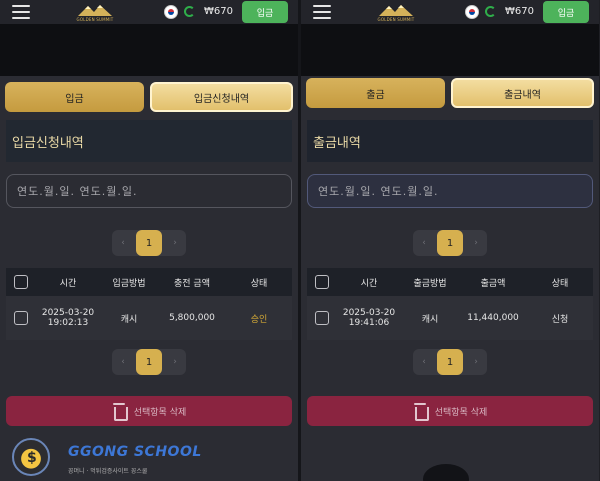  Describe the element at coordinates (108, 471) in the screenshot. I see `watermark-subtitle: 꽁머니 · 먹튀검증사이트 꽁스쿨` at that location.